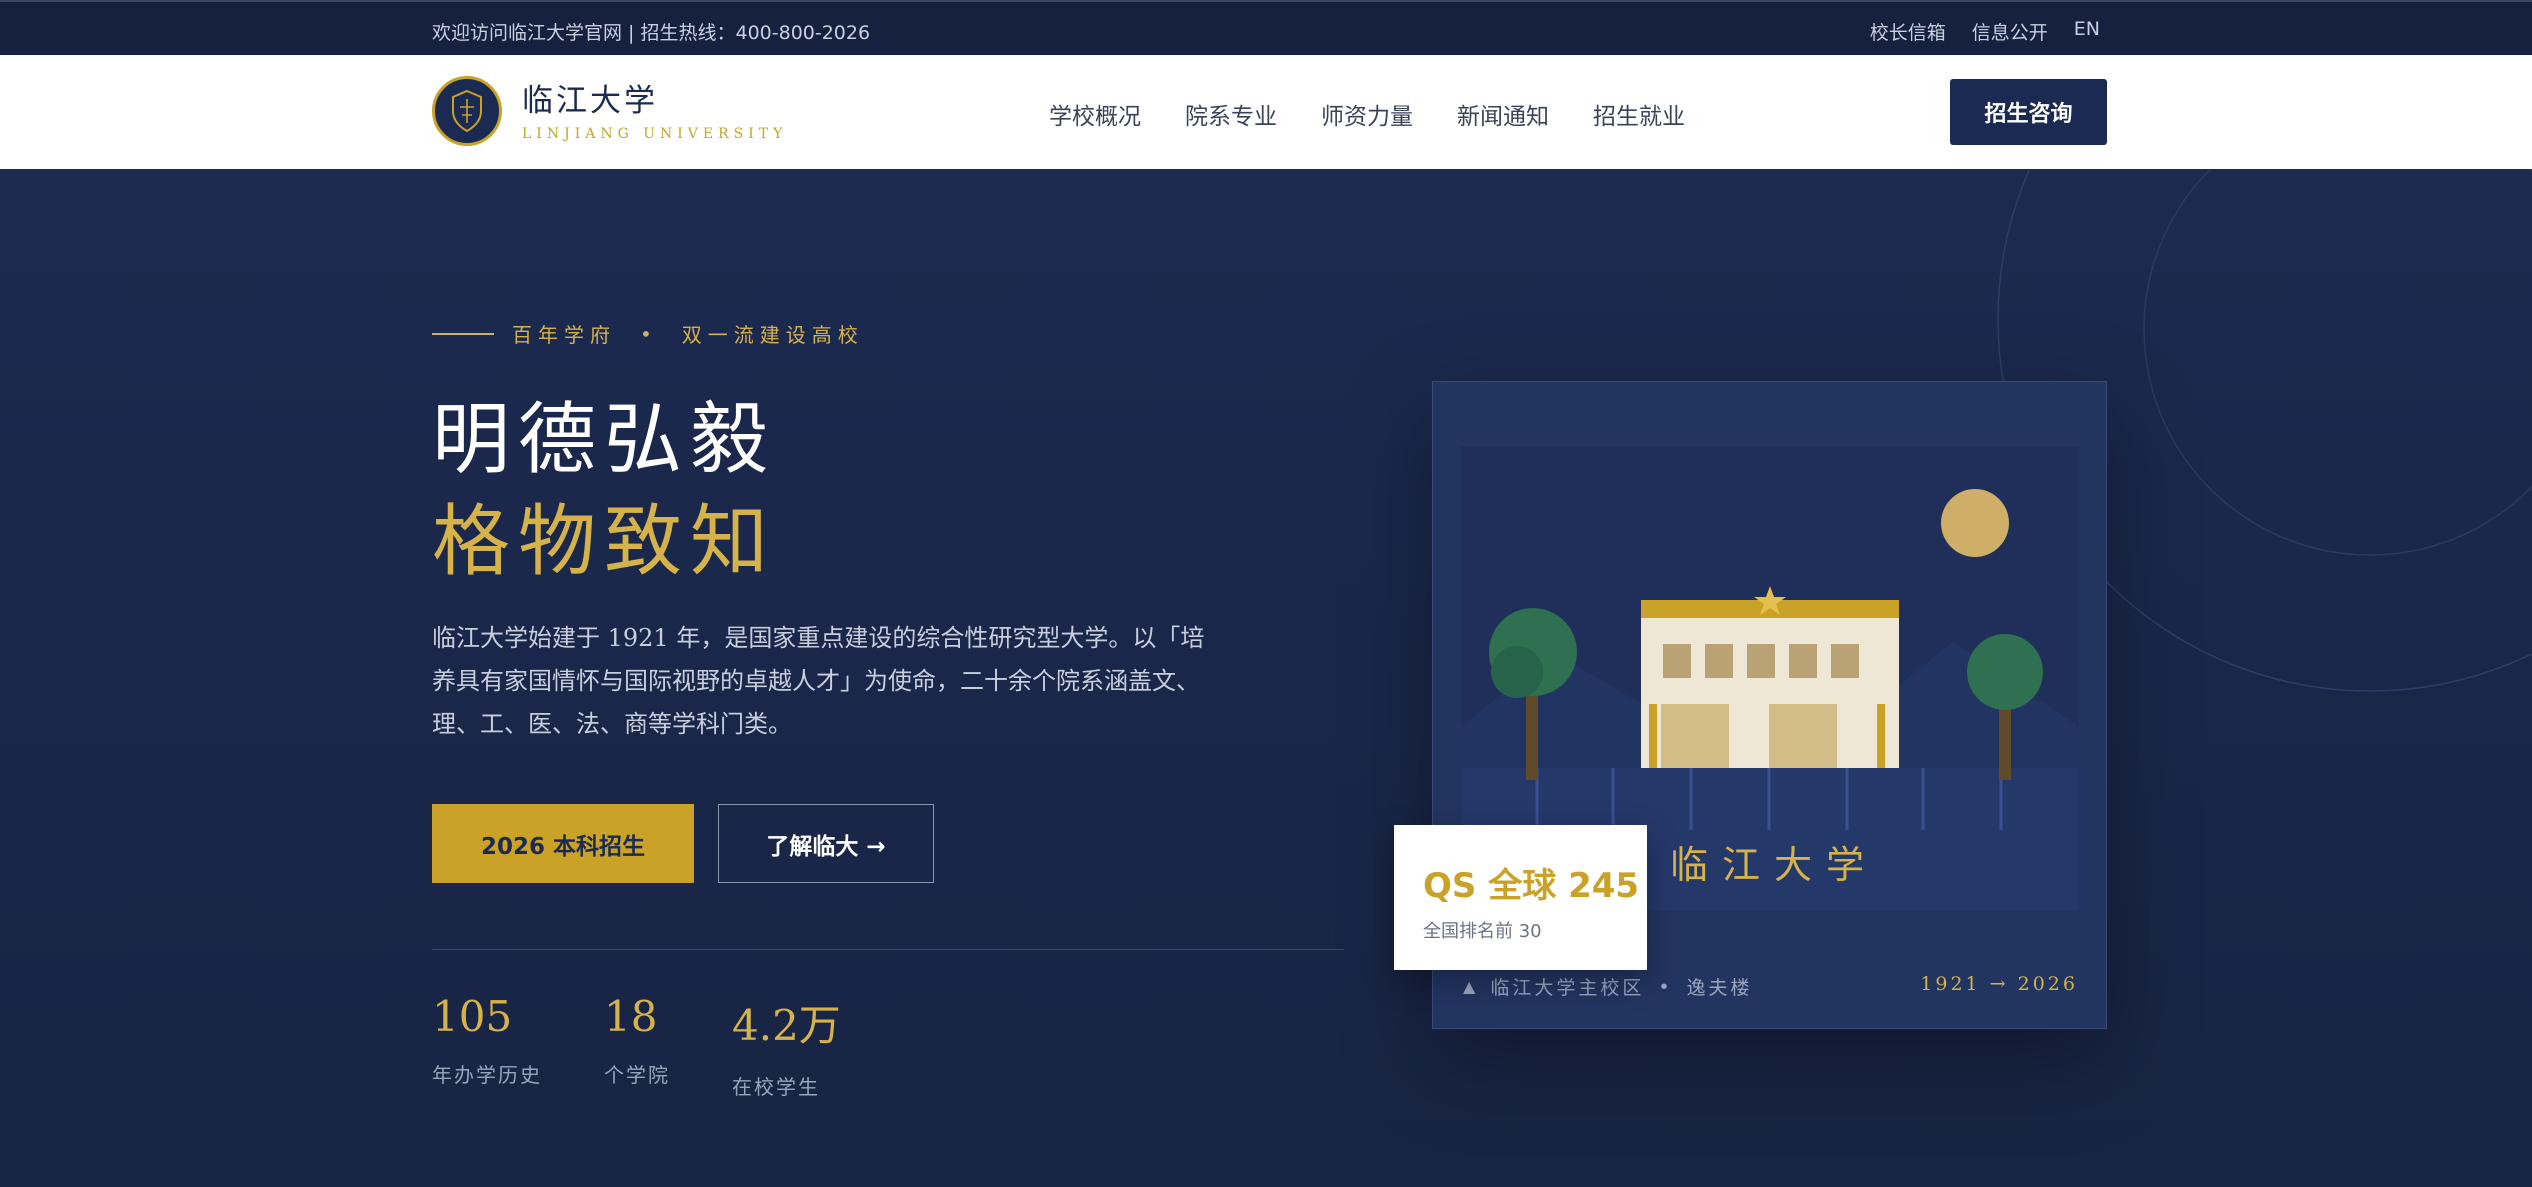 This screenshot has height=1187, width=2532. What do you see at coordinates (2087, 31) in the screenshot?
I see `english-link: EN` at bounding box center [2087, 31].